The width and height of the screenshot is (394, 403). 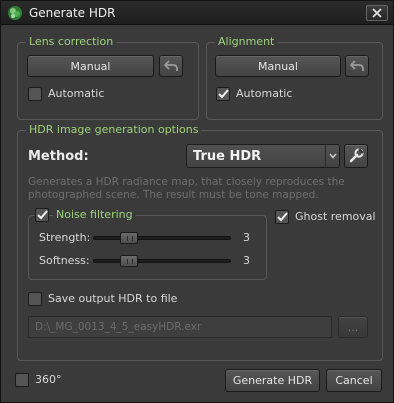 What do you see at coordinates (246, 42) in the screenshot?
I see `alignment-legend: Alignment` at bounding box center [246, 42].